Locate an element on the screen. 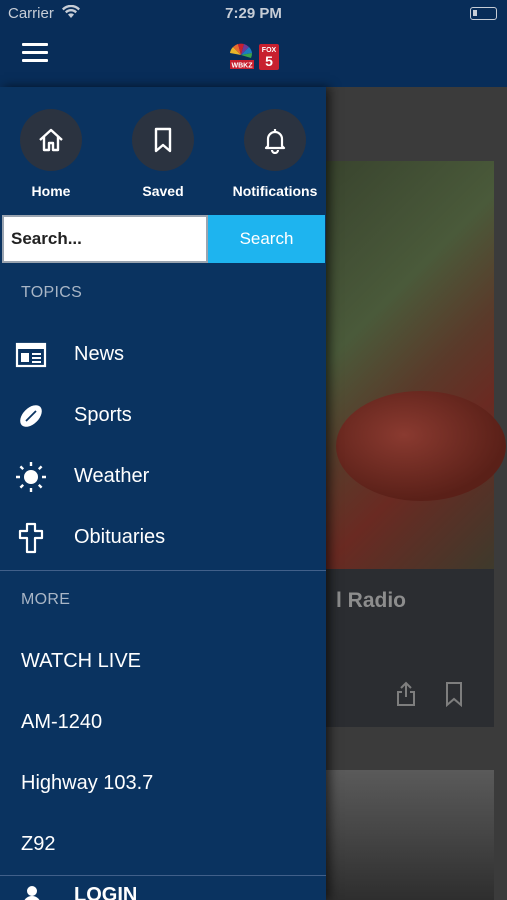 This screenshot has width=507, height=900. saved-button: Saved is located at coordinates (163, 154).